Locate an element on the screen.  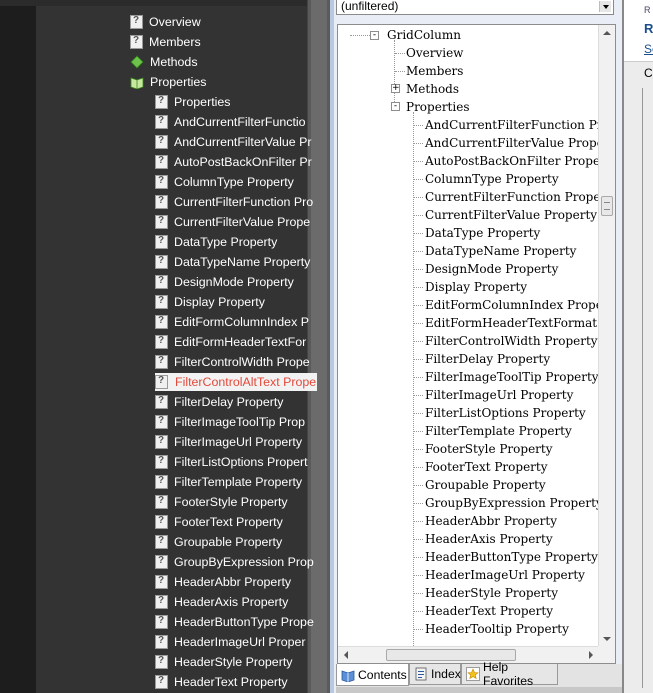
topic-item: EditFormColumnIndex P is located at coordinates (232, 322).